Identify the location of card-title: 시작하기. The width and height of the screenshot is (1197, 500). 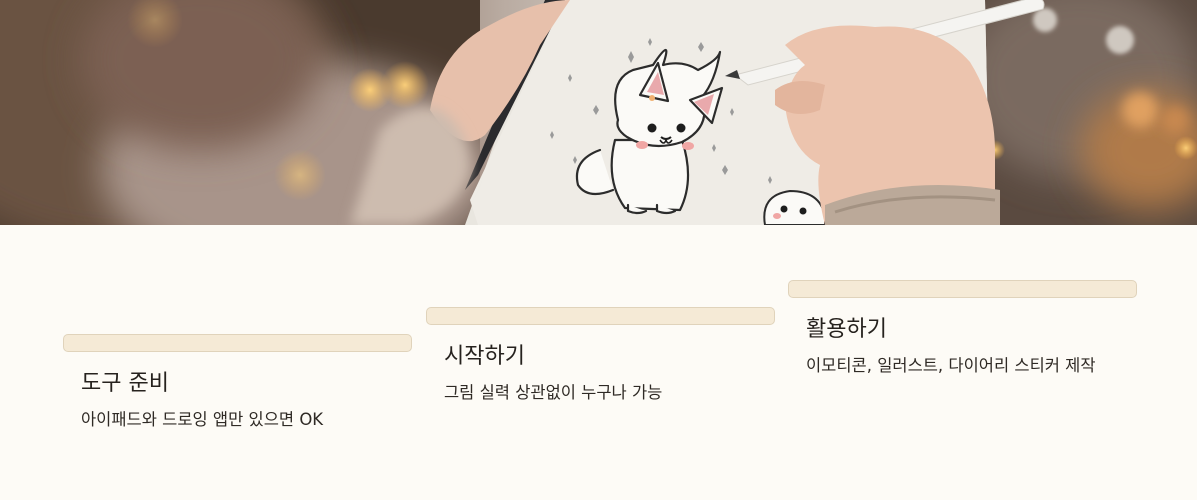
(484, 356).